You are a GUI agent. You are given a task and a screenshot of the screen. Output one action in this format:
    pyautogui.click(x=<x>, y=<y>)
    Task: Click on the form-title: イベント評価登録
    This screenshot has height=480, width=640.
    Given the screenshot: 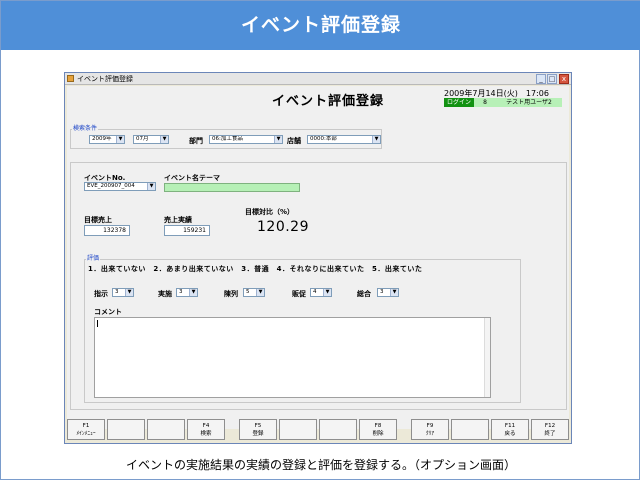 What is the action you would take?
    pyautogui.click(x=328, y=101)
    